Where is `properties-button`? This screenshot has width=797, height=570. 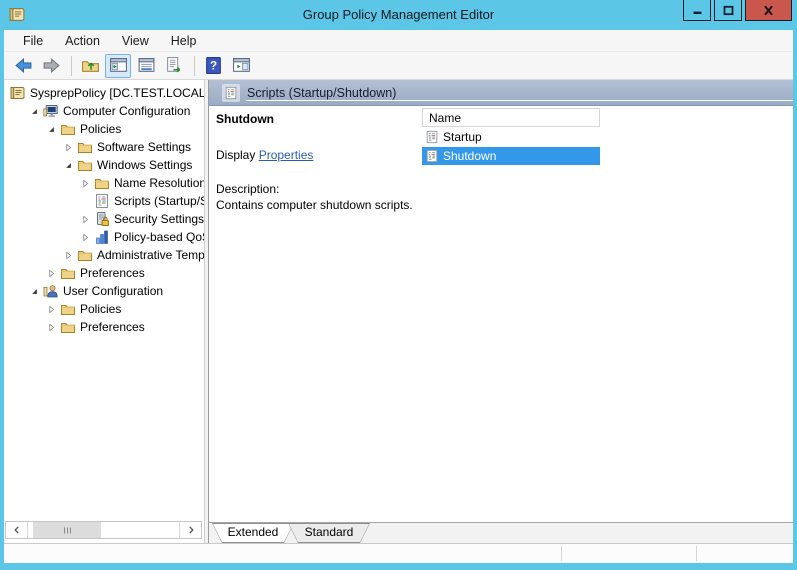 properties-button is located at coordinates (146, 66).